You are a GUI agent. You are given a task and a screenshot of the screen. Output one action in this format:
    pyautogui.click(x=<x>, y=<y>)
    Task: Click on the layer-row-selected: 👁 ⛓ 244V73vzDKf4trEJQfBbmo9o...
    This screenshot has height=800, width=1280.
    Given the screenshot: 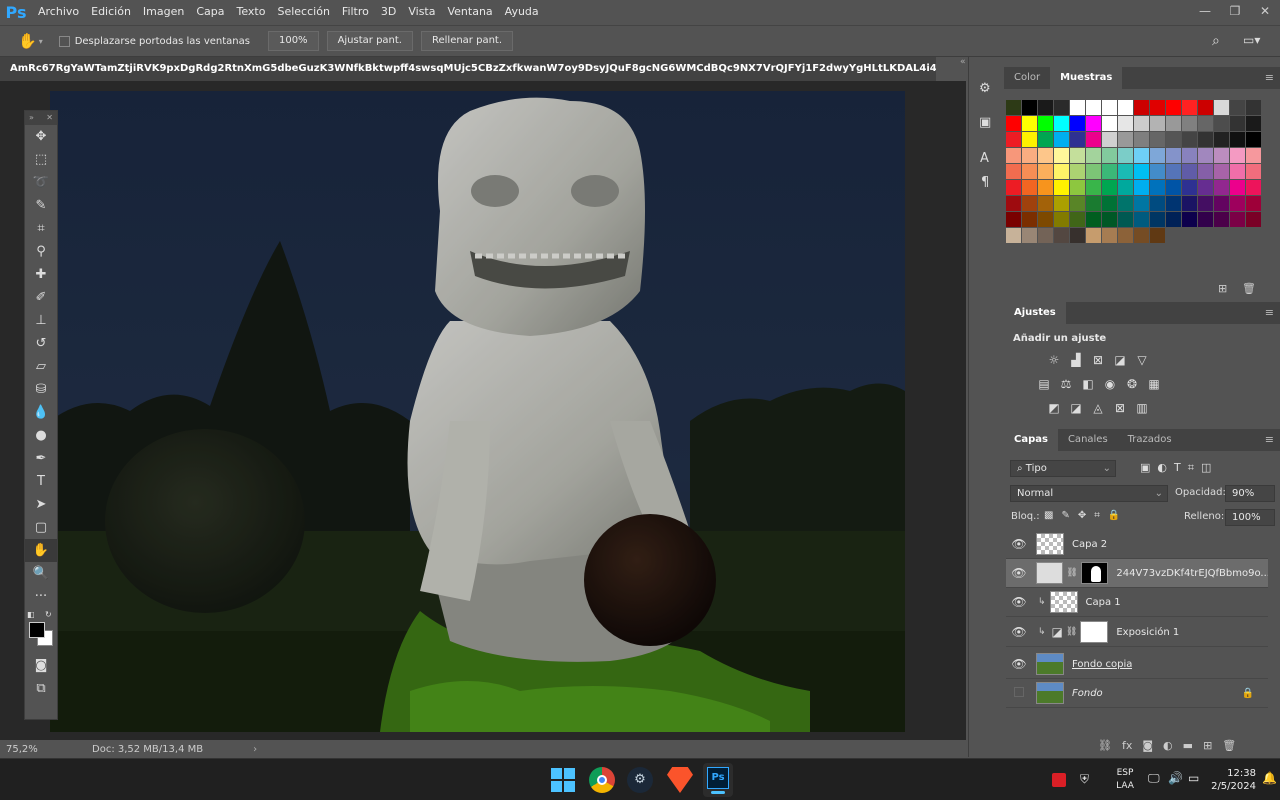 What is the action you would take?
    pyautogui.click(x=1137, y=573)
    